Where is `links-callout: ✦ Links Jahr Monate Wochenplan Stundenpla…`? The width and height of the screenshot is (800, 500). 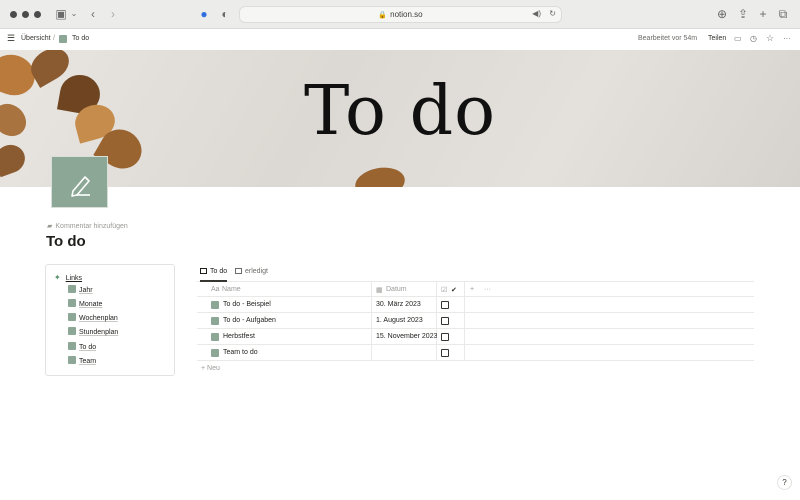
links-callout: ✦ Links Jahr Monate Wochenplan Stundenpla… is located at coordinates (110, 320).